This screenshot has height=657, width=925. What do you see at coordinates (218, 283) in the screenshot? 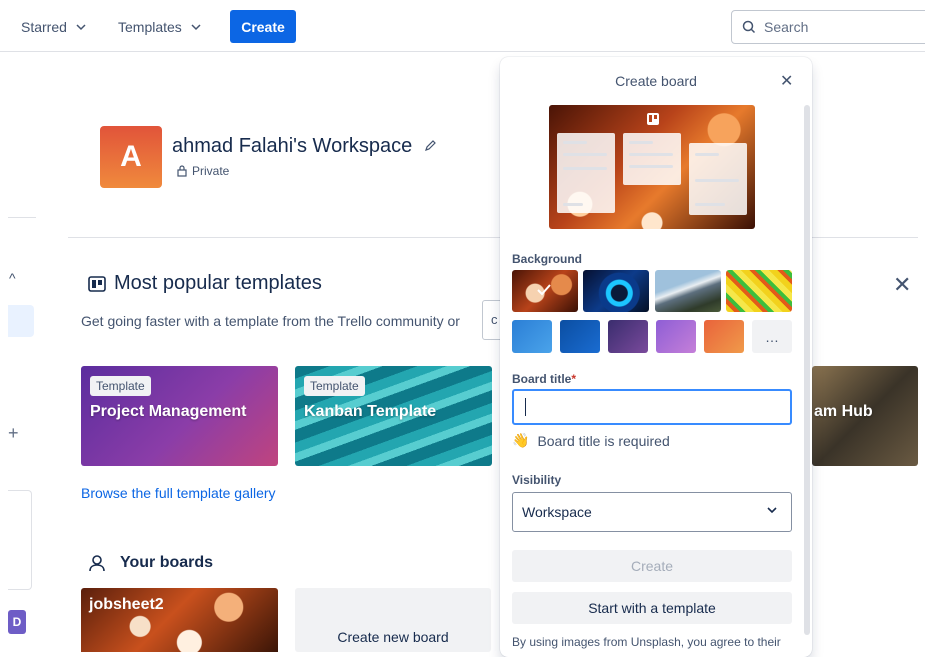
I see `templates-title: Most popular templates` at bounding box center [218, 283].